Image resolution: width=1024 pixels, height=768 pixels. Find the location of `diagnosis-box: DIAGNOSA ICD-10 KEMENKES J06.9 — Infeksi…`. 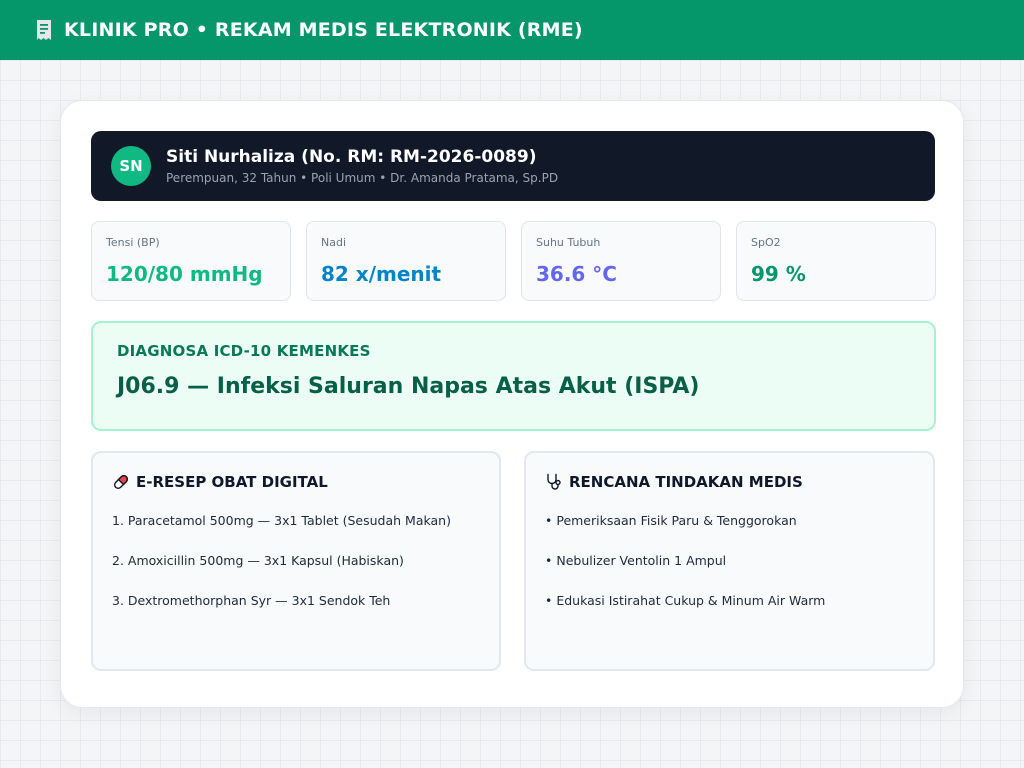

diagnosis-box: DIAGNOSA ICD-10 KEMENKES J06.9 — Infeksi… is located at coordinates (513, 376).